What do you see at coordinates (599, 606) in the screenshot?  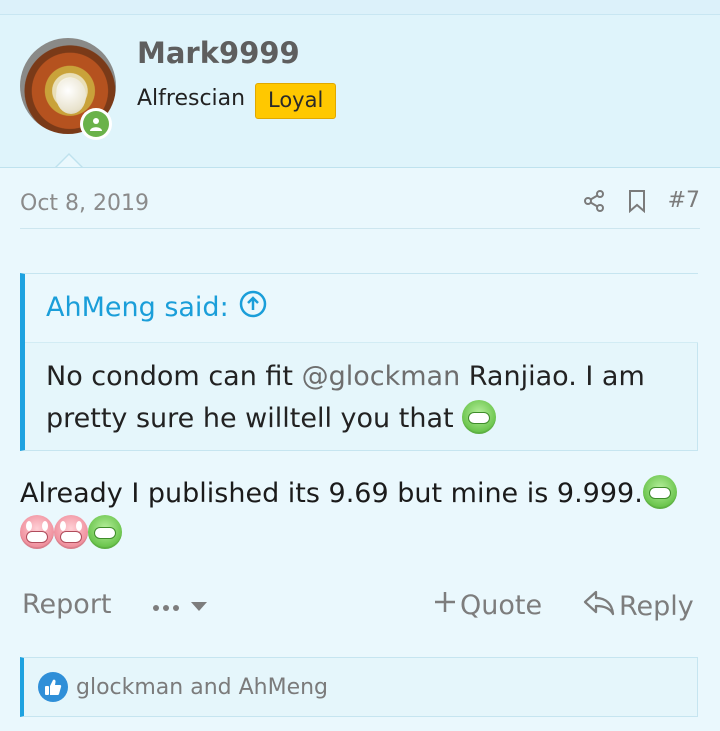 I see `reply-arrow-icon` at bounding box center [599, 606].